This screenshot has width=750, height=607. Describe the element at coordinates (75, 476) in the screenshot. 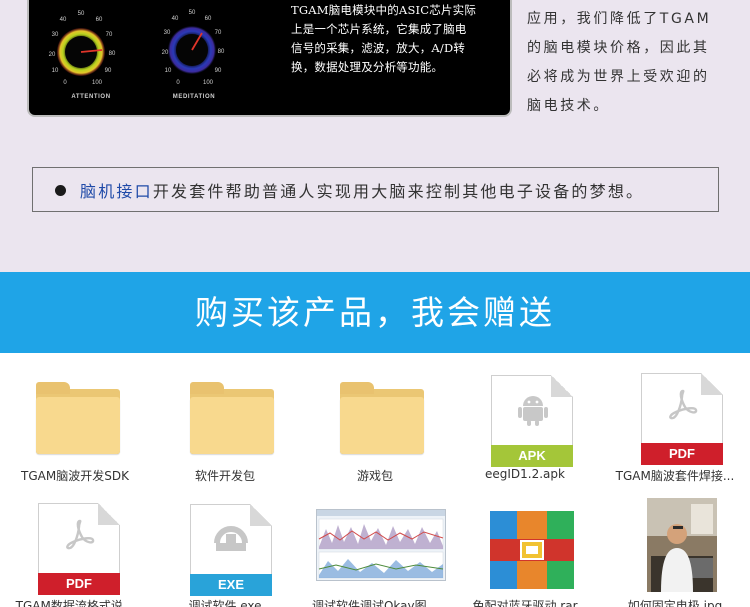

I see `file-label: TGAM脑波开发SDK` at that location.